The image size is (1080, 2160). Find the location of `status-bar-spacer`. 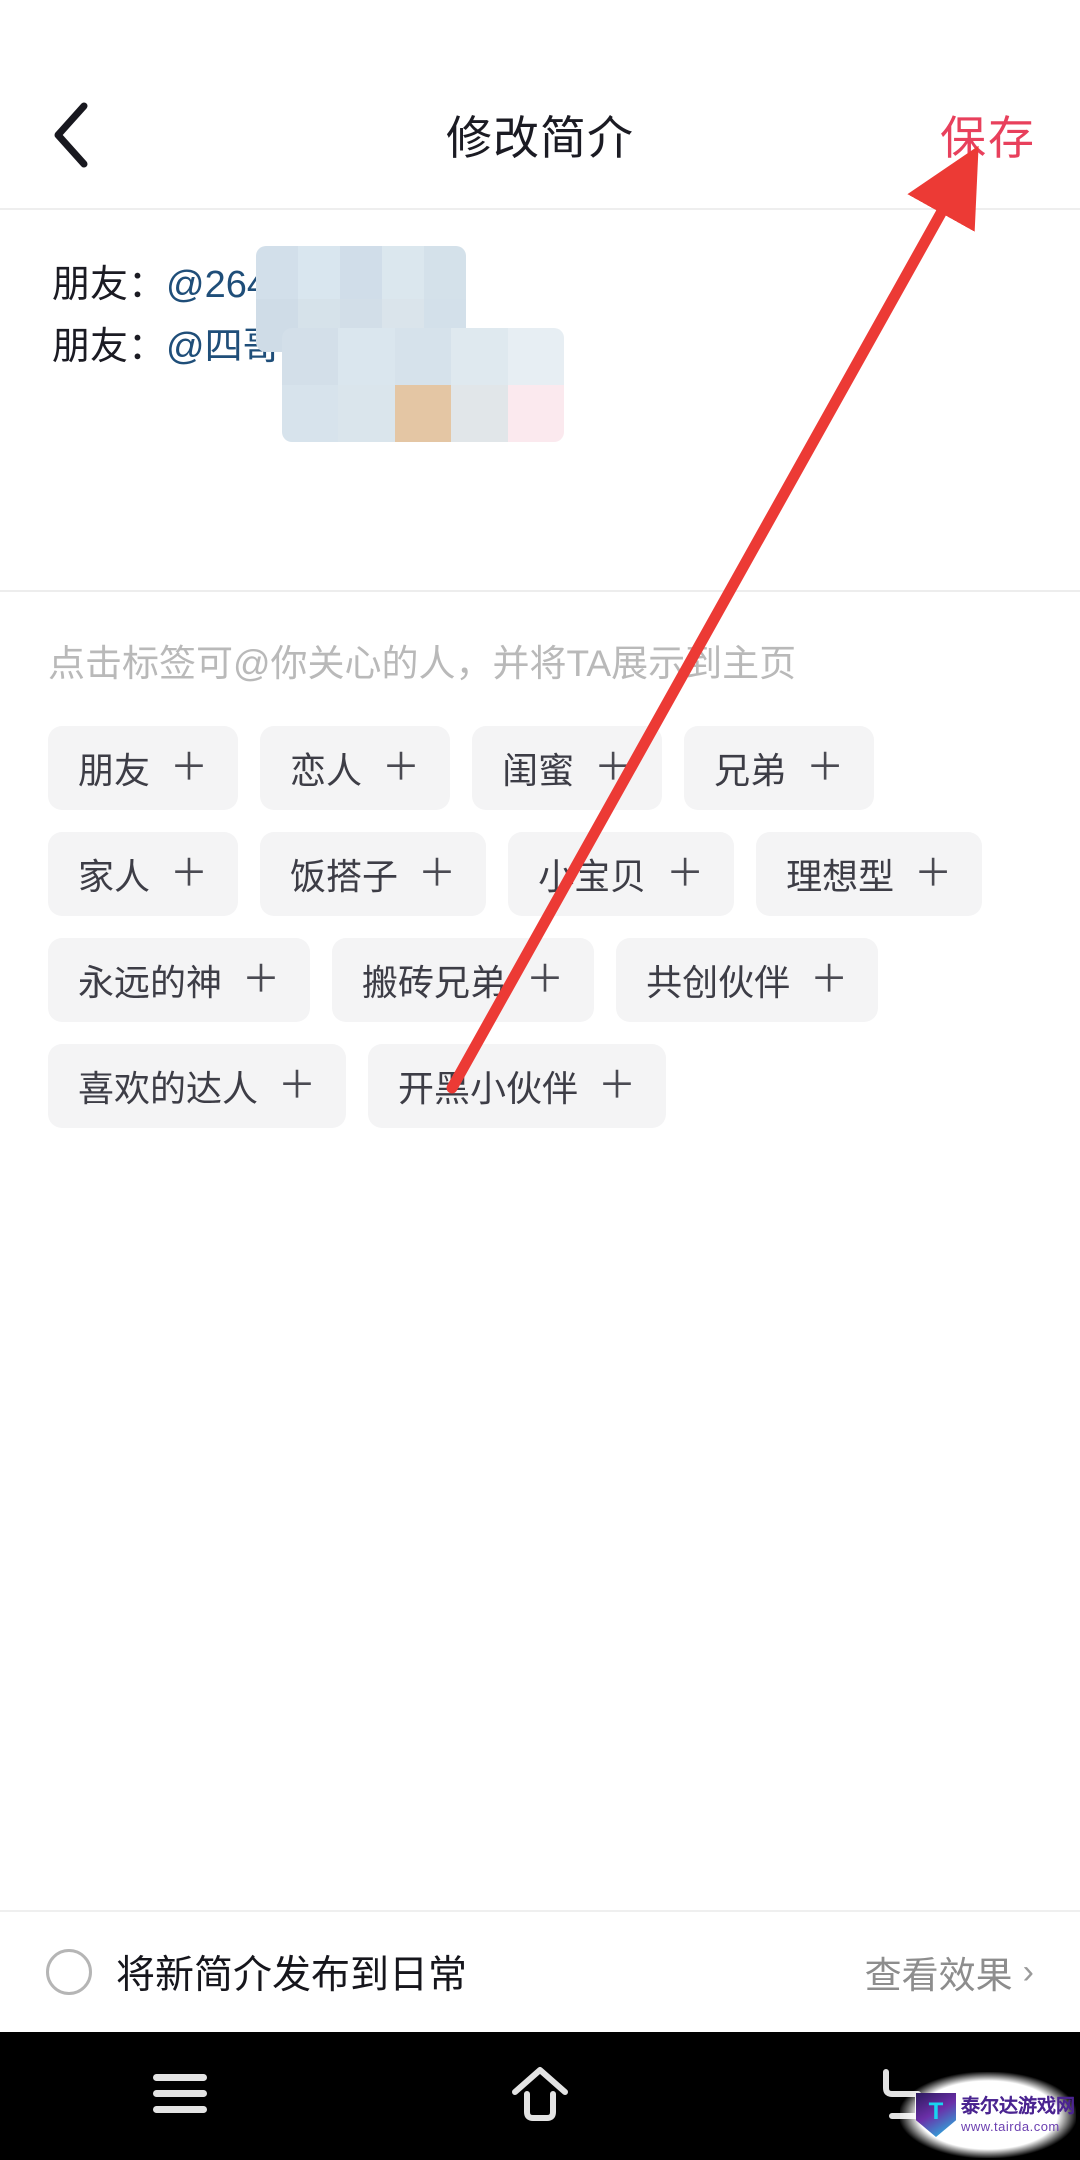

status-bar-spacer is located at coordinates (540, 31).